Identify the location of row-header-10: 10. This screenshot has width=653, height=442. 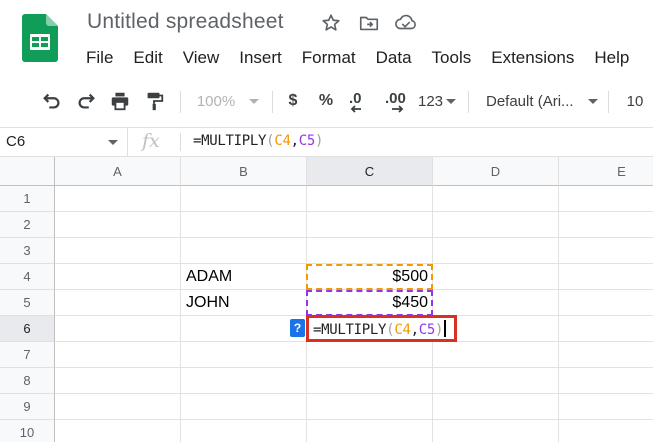
(27, 431).